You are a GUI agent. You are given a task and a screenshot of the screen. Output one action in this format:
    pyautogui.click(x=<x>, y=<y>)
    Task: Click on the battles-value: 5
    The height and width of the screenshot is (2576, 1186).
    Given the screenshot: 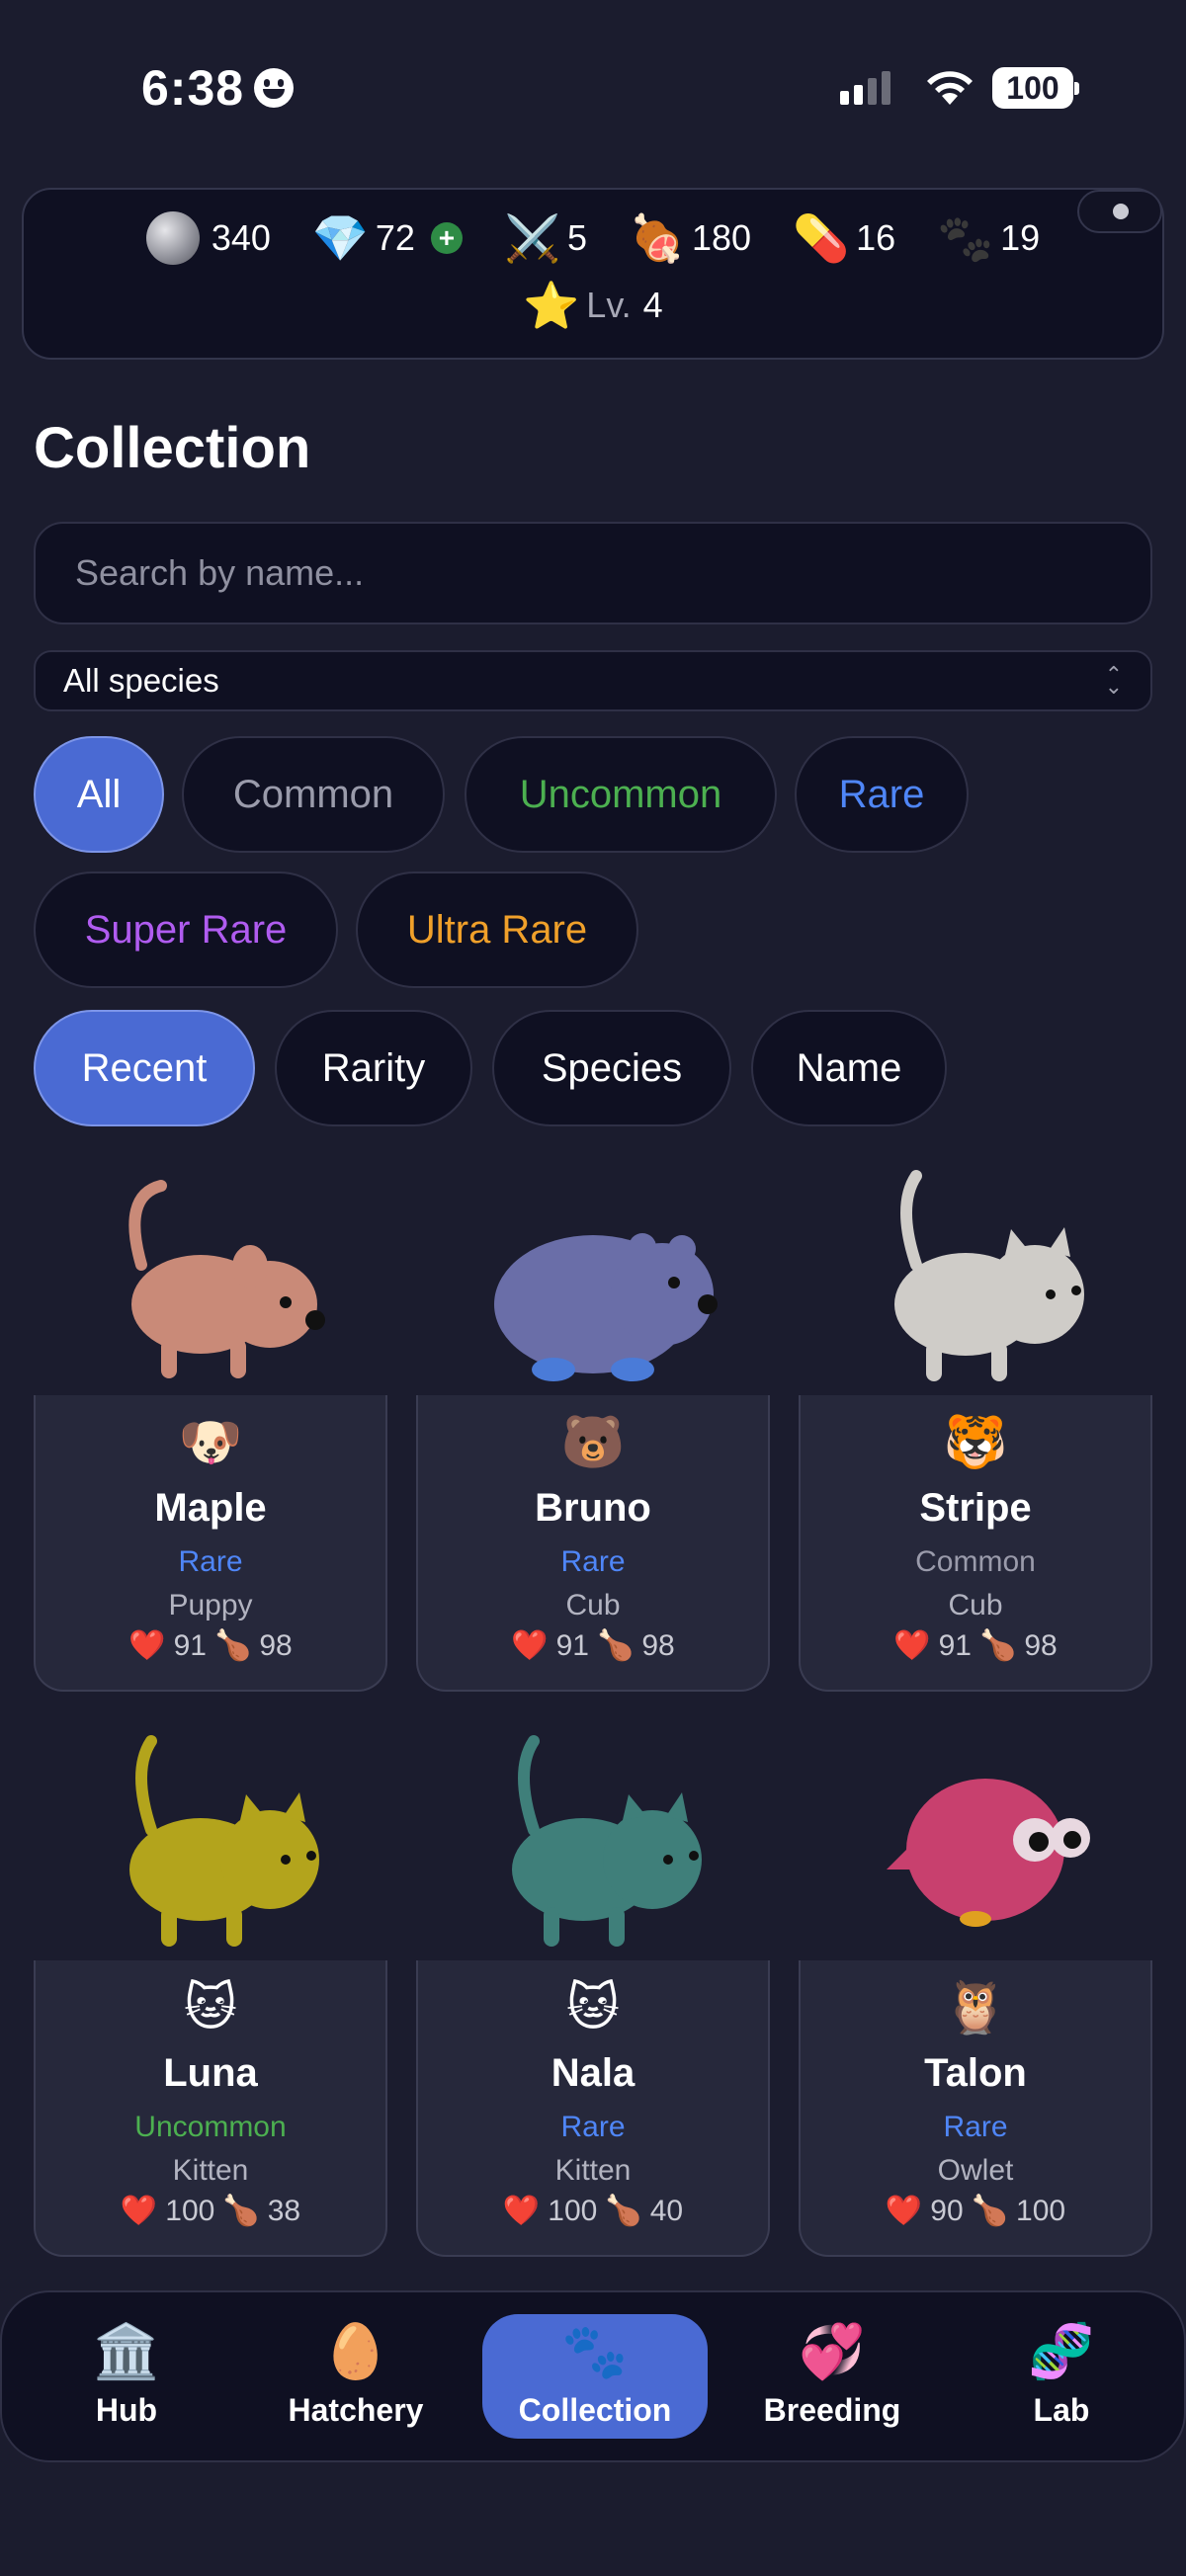 What is the action you would take?
    pyautogui.click(x=576, y=237)
    